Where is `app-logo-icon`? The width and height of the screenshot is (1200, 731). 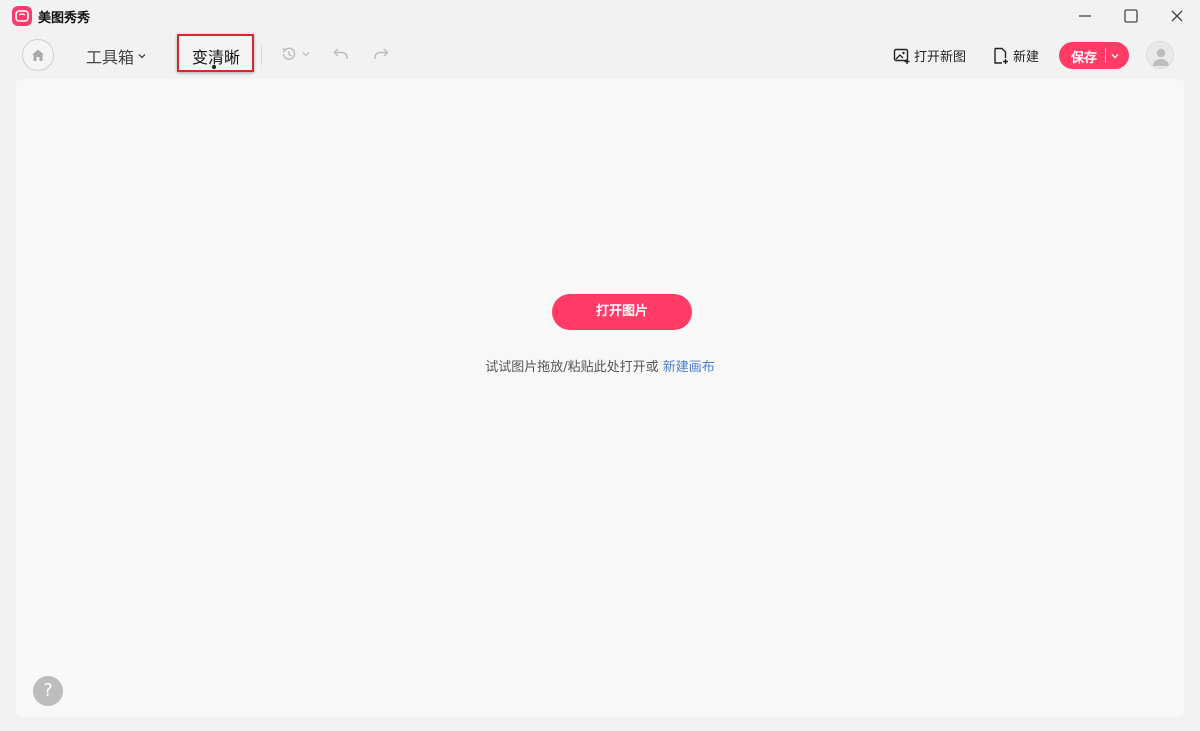
app-logo-icon is located at coordinates (22, 16).